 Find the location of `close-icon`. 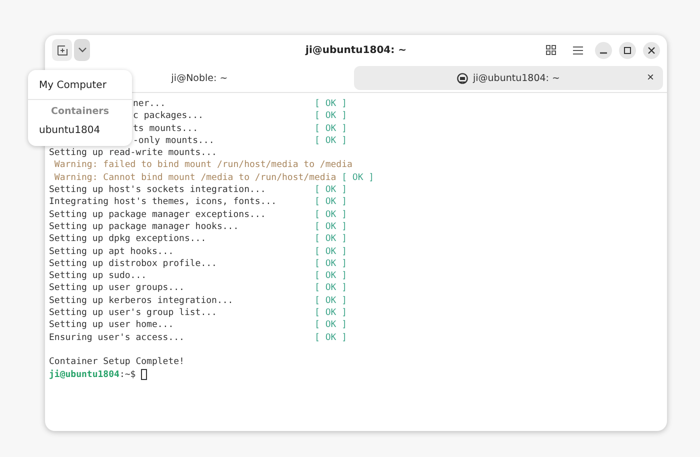

close-icon is located at coordinates (651, 50).